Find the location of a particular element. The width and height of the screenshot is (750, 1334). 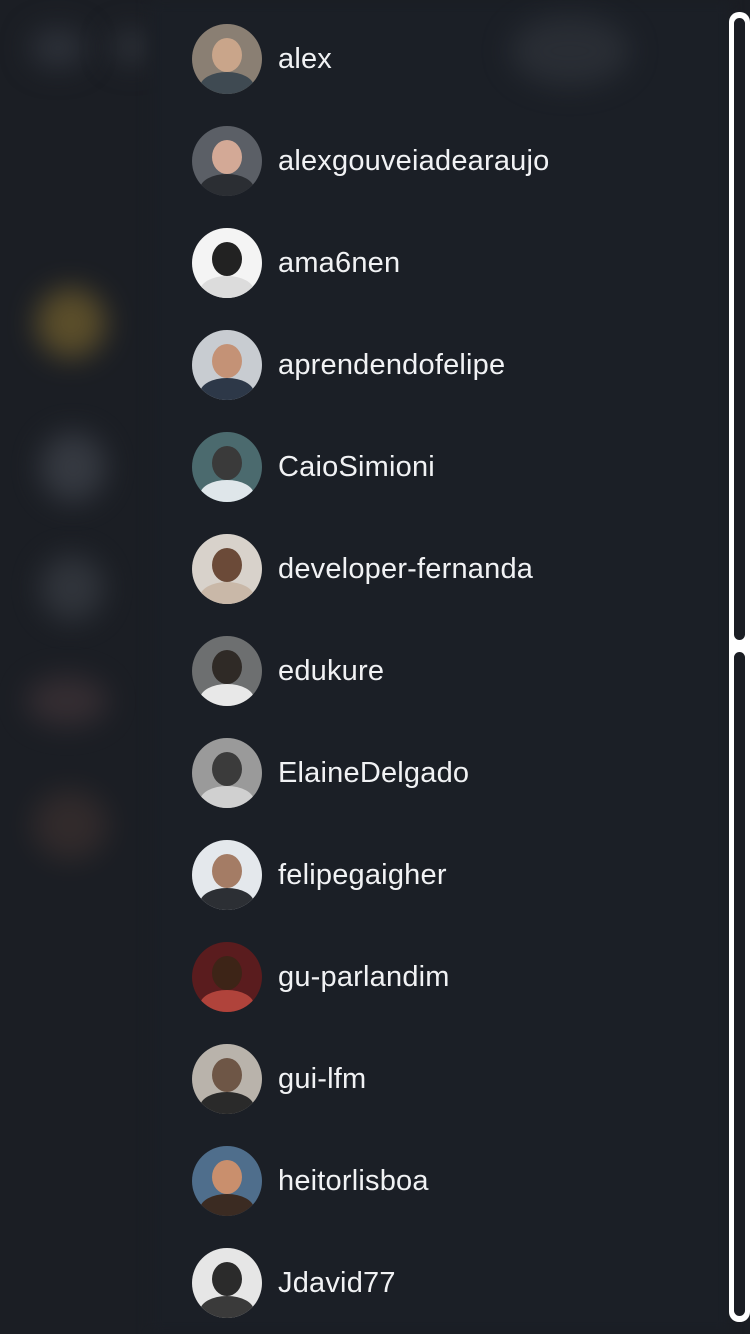

scrollbar-thumb is located at coordinates (739, 329).